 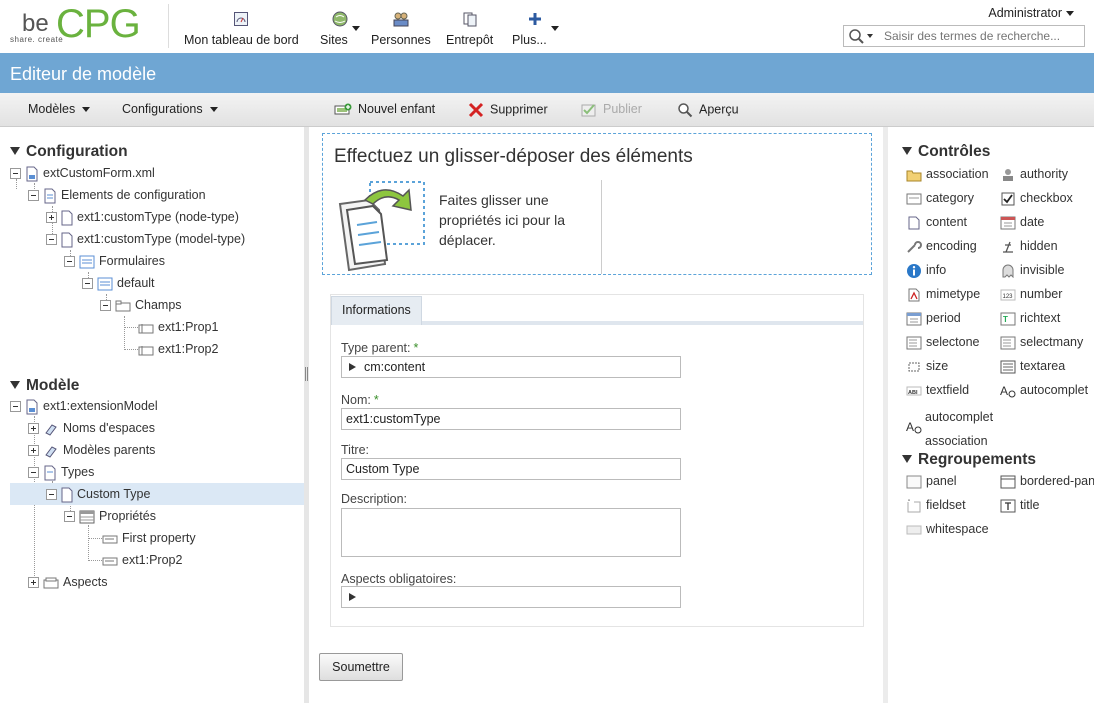 What do you see at coordinates (1008, 223) in the screenshot?
I see `calendar-icon` at bounding box center [1008, 223].